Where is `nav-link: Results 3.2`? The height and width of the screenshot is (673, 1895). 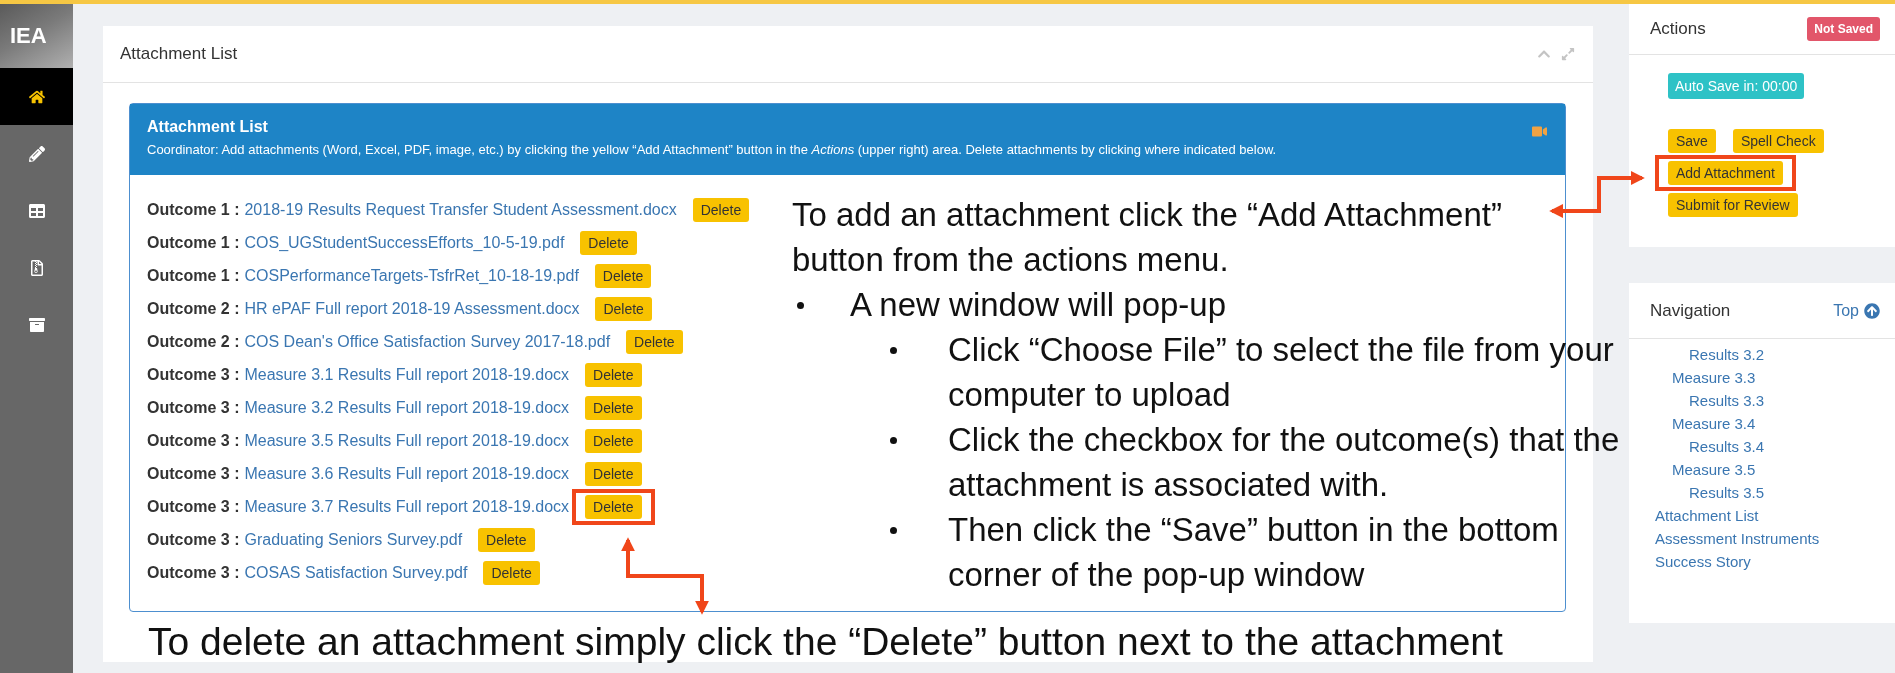 nav-link: Results 3.2 is located at coordinates (1792, 354).